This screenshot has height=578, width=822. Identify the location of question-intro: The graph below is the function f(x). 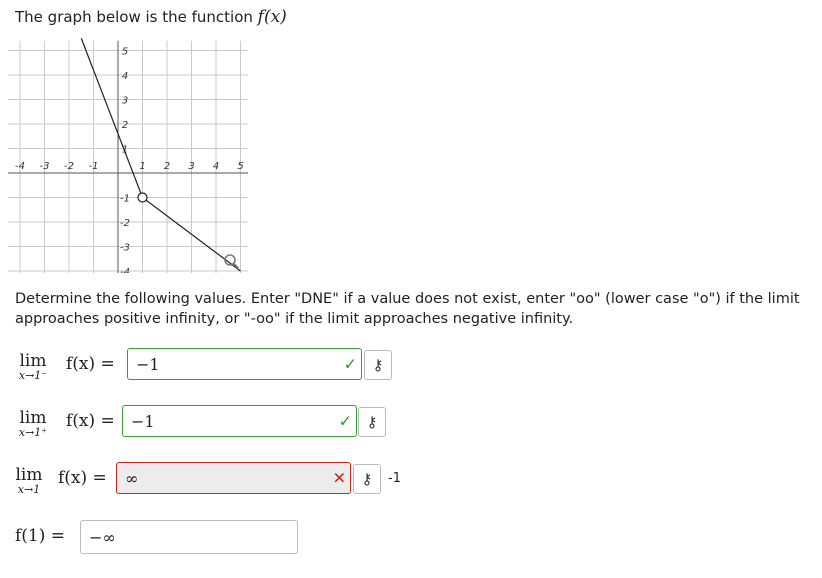
(151, 17).